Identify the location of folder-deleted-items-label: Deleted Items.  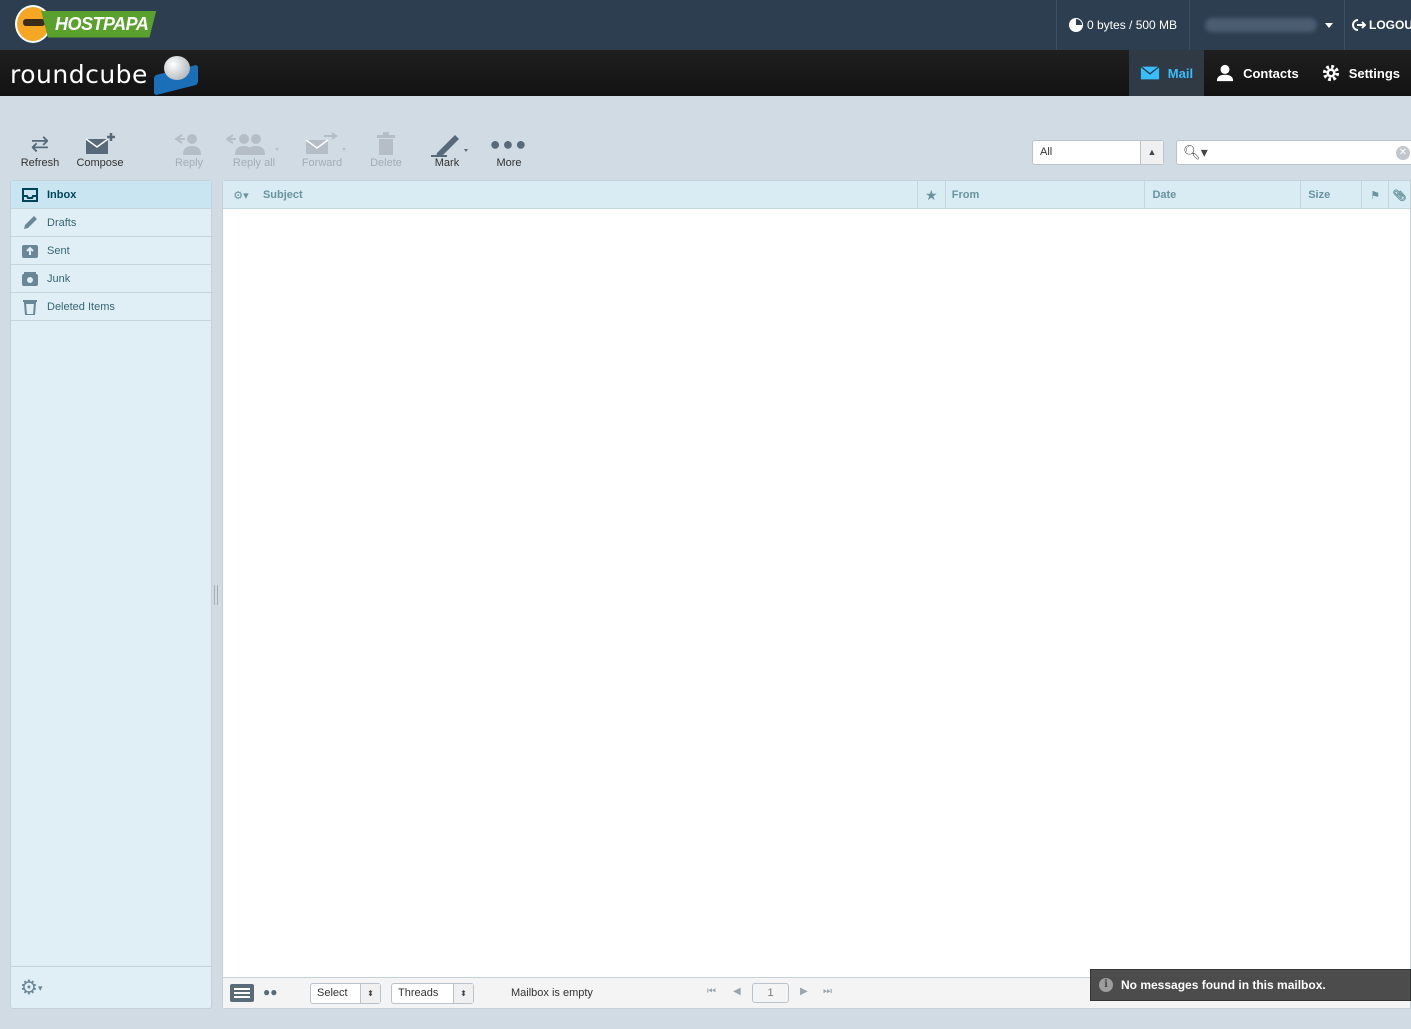
(81, 306).